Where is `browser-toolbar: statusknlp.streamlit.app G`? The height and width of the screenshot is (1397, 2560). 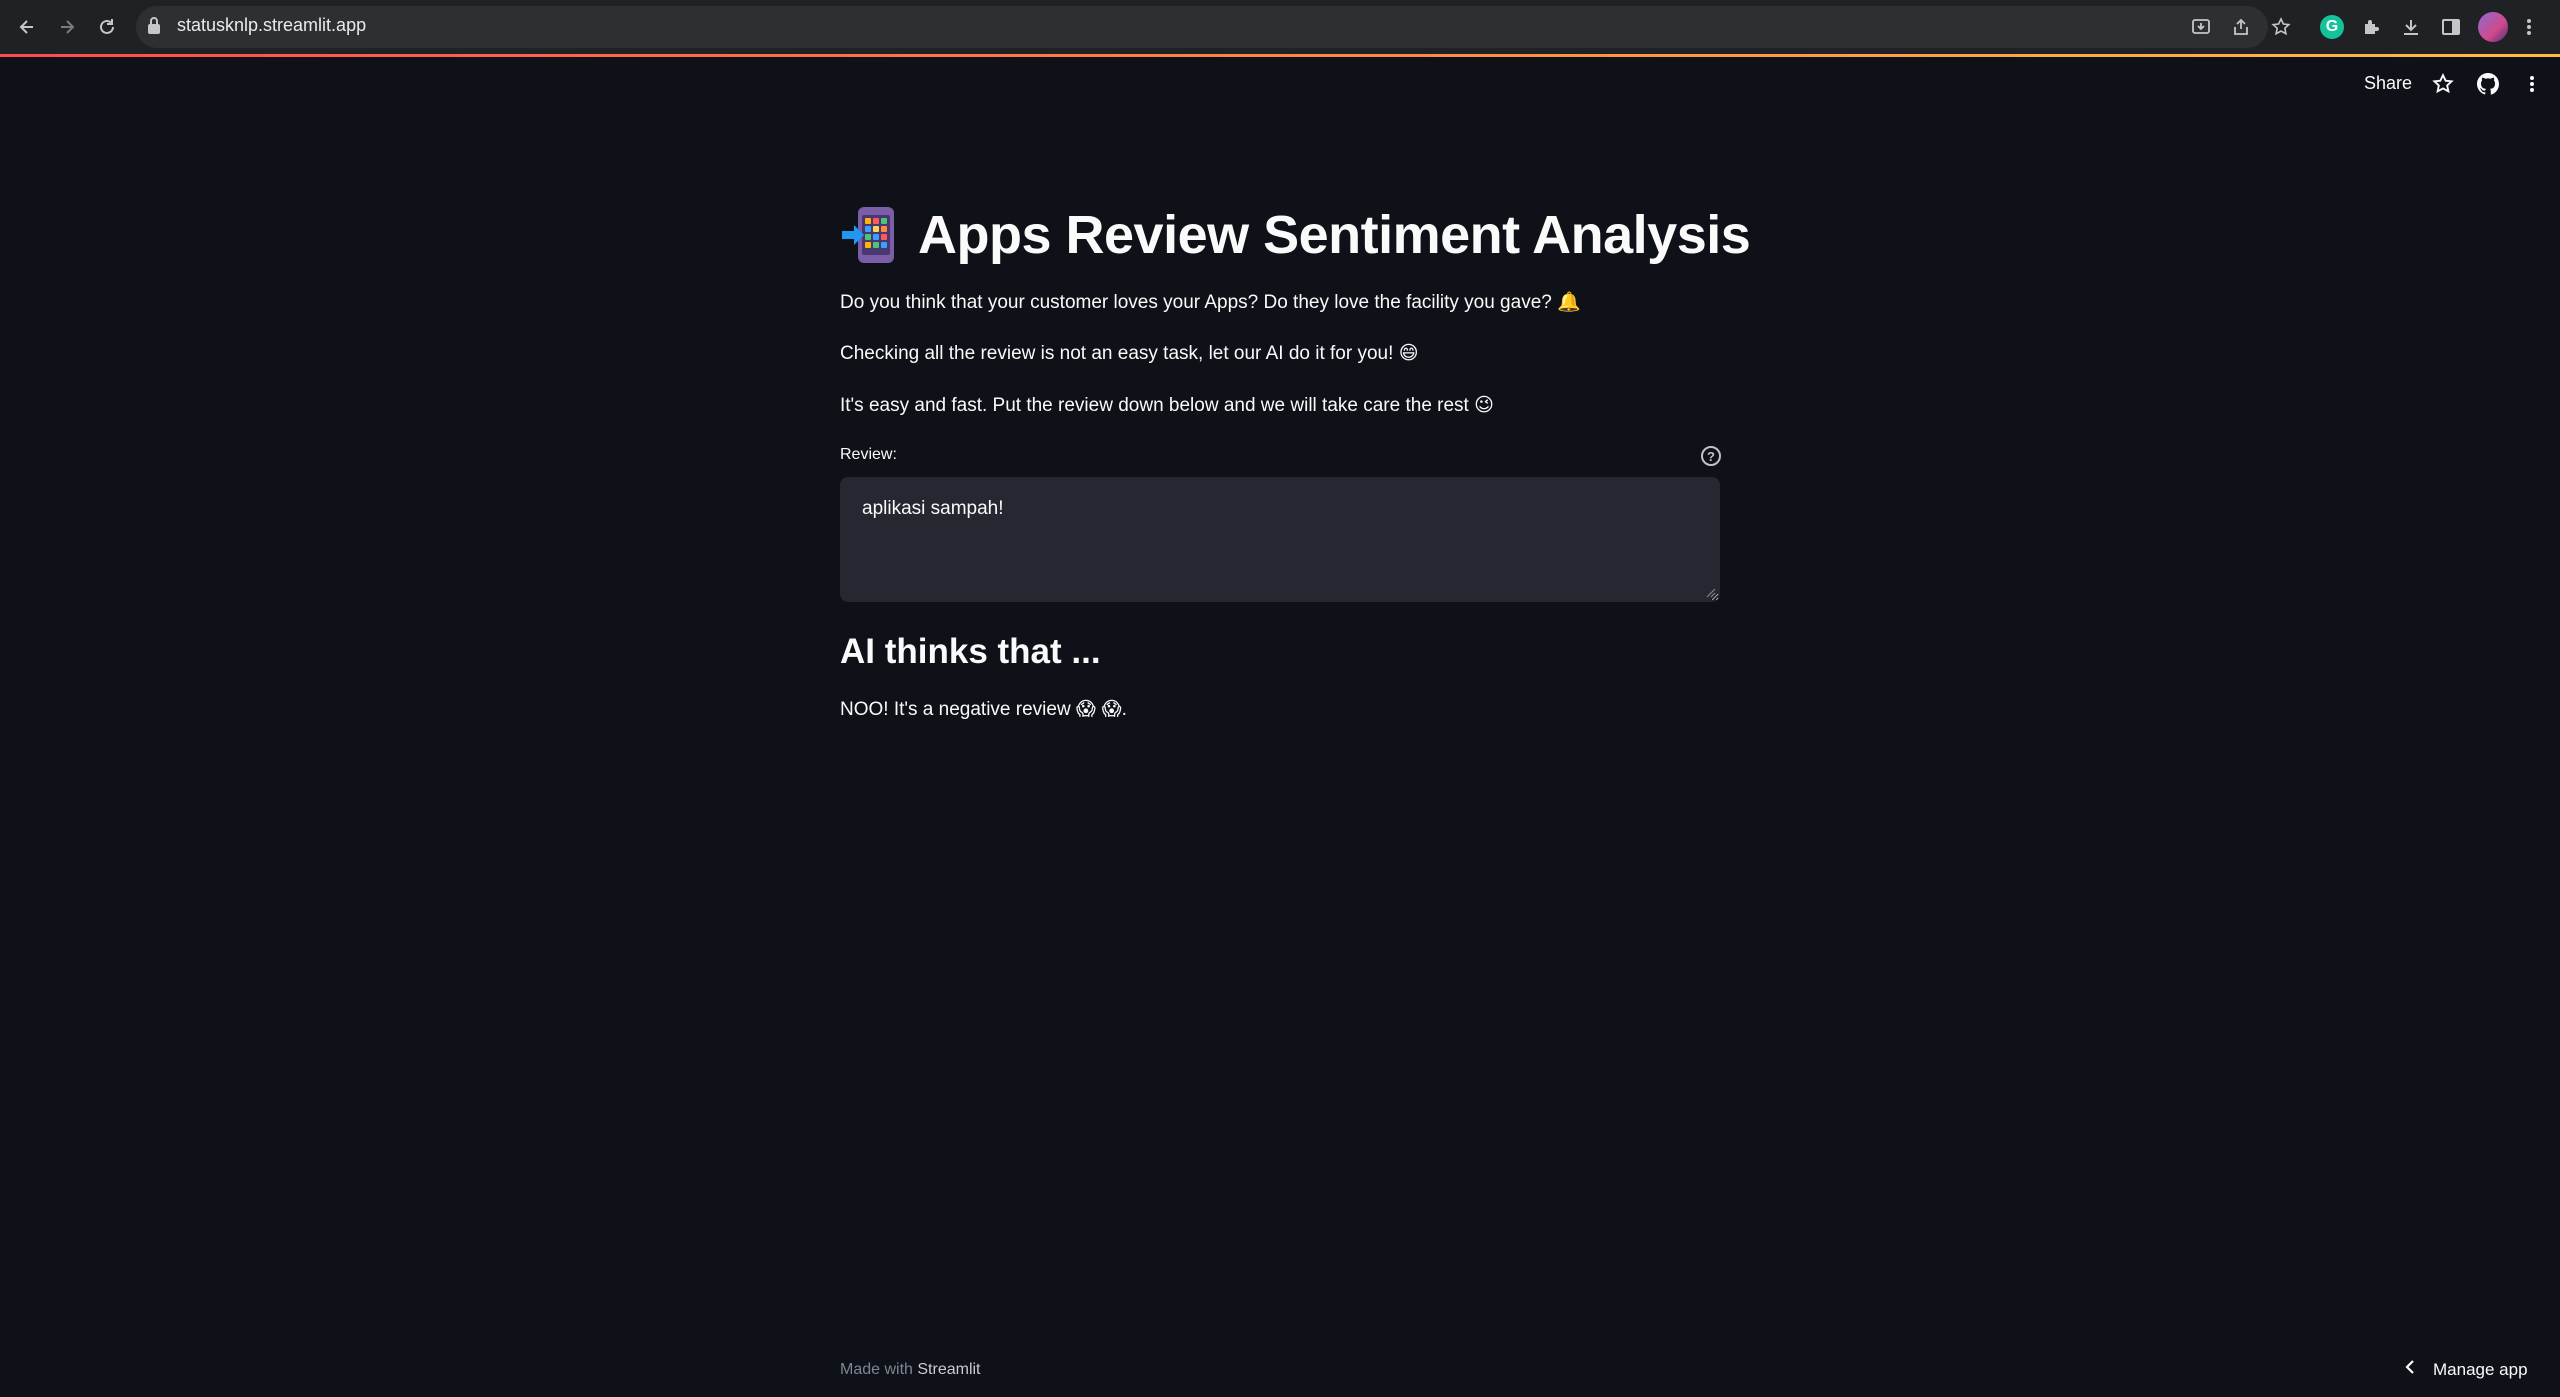
browser-toolbar: statusknlp.streamlit.app G is located at coordinates (1280, 27).